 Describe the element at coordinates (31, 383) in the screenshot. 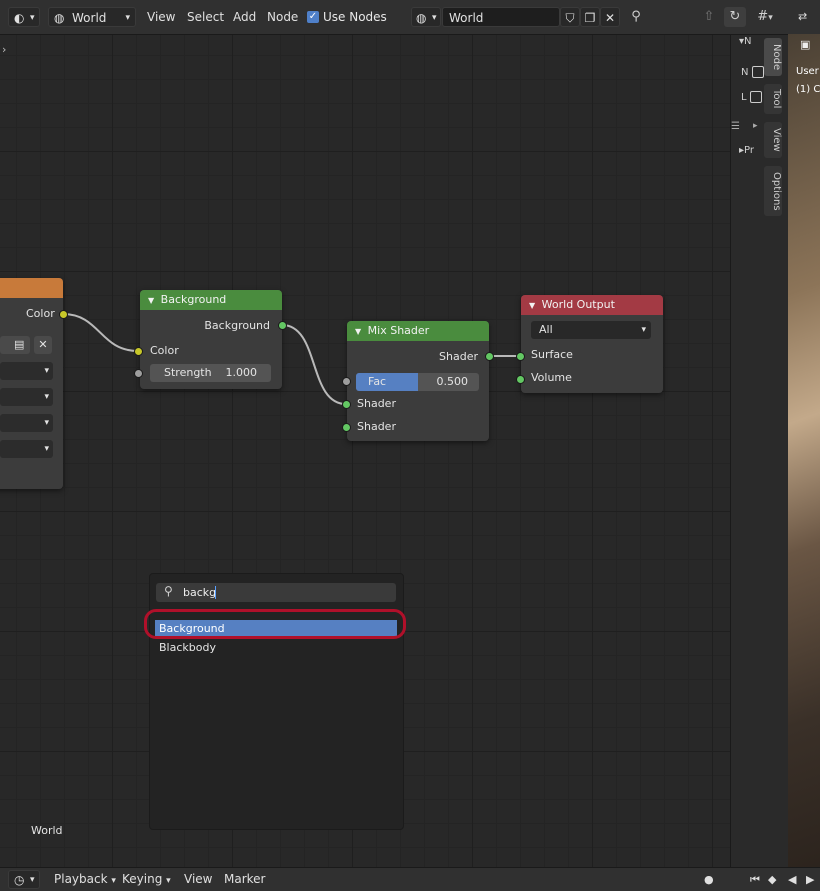

I see `partial-node: Color ▤ ✕ ▾ ▾ ▾ ▾` at that location.